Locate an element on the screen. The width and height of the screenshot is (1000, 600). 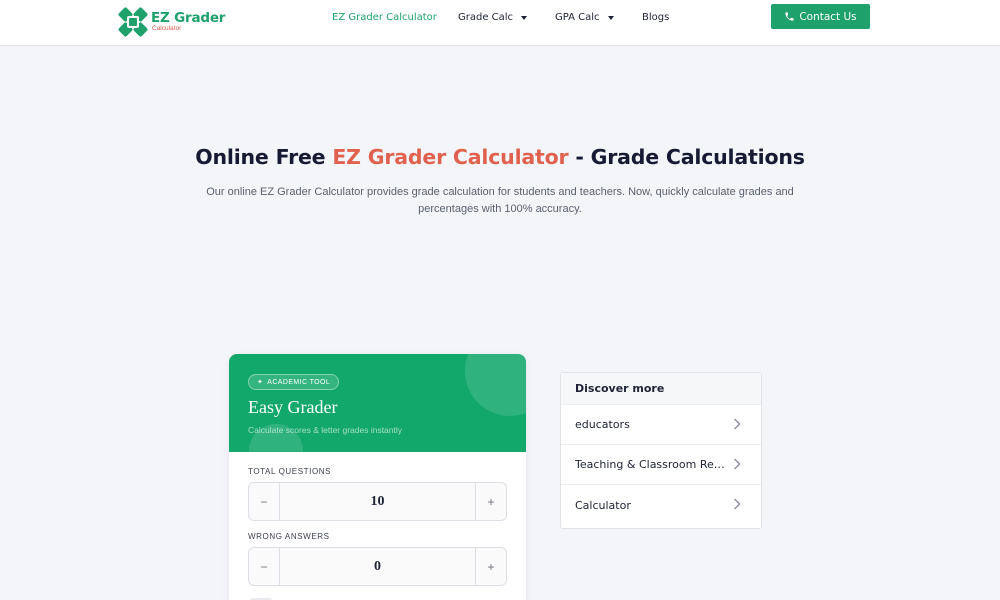
discover-item-teaching-resources: Teaching & Classroom Resources is located at coordinates (661, 465).